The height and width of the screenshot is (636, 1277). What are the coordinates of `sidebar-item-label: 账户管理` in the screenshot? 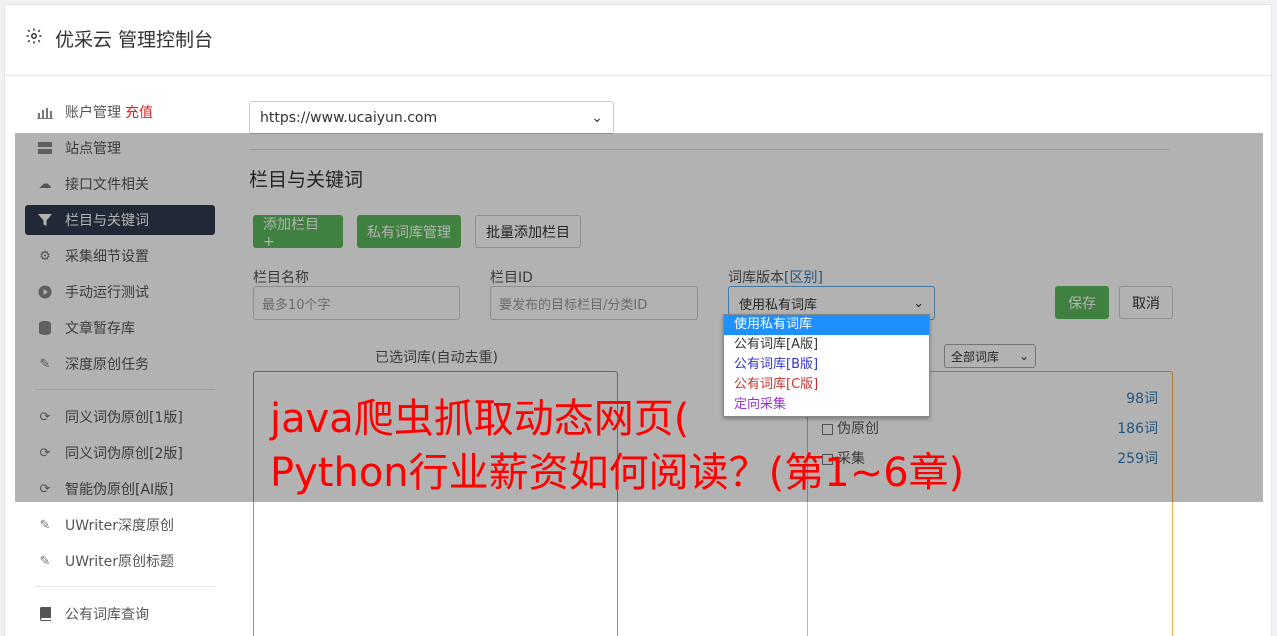 It's located at (93, 113).